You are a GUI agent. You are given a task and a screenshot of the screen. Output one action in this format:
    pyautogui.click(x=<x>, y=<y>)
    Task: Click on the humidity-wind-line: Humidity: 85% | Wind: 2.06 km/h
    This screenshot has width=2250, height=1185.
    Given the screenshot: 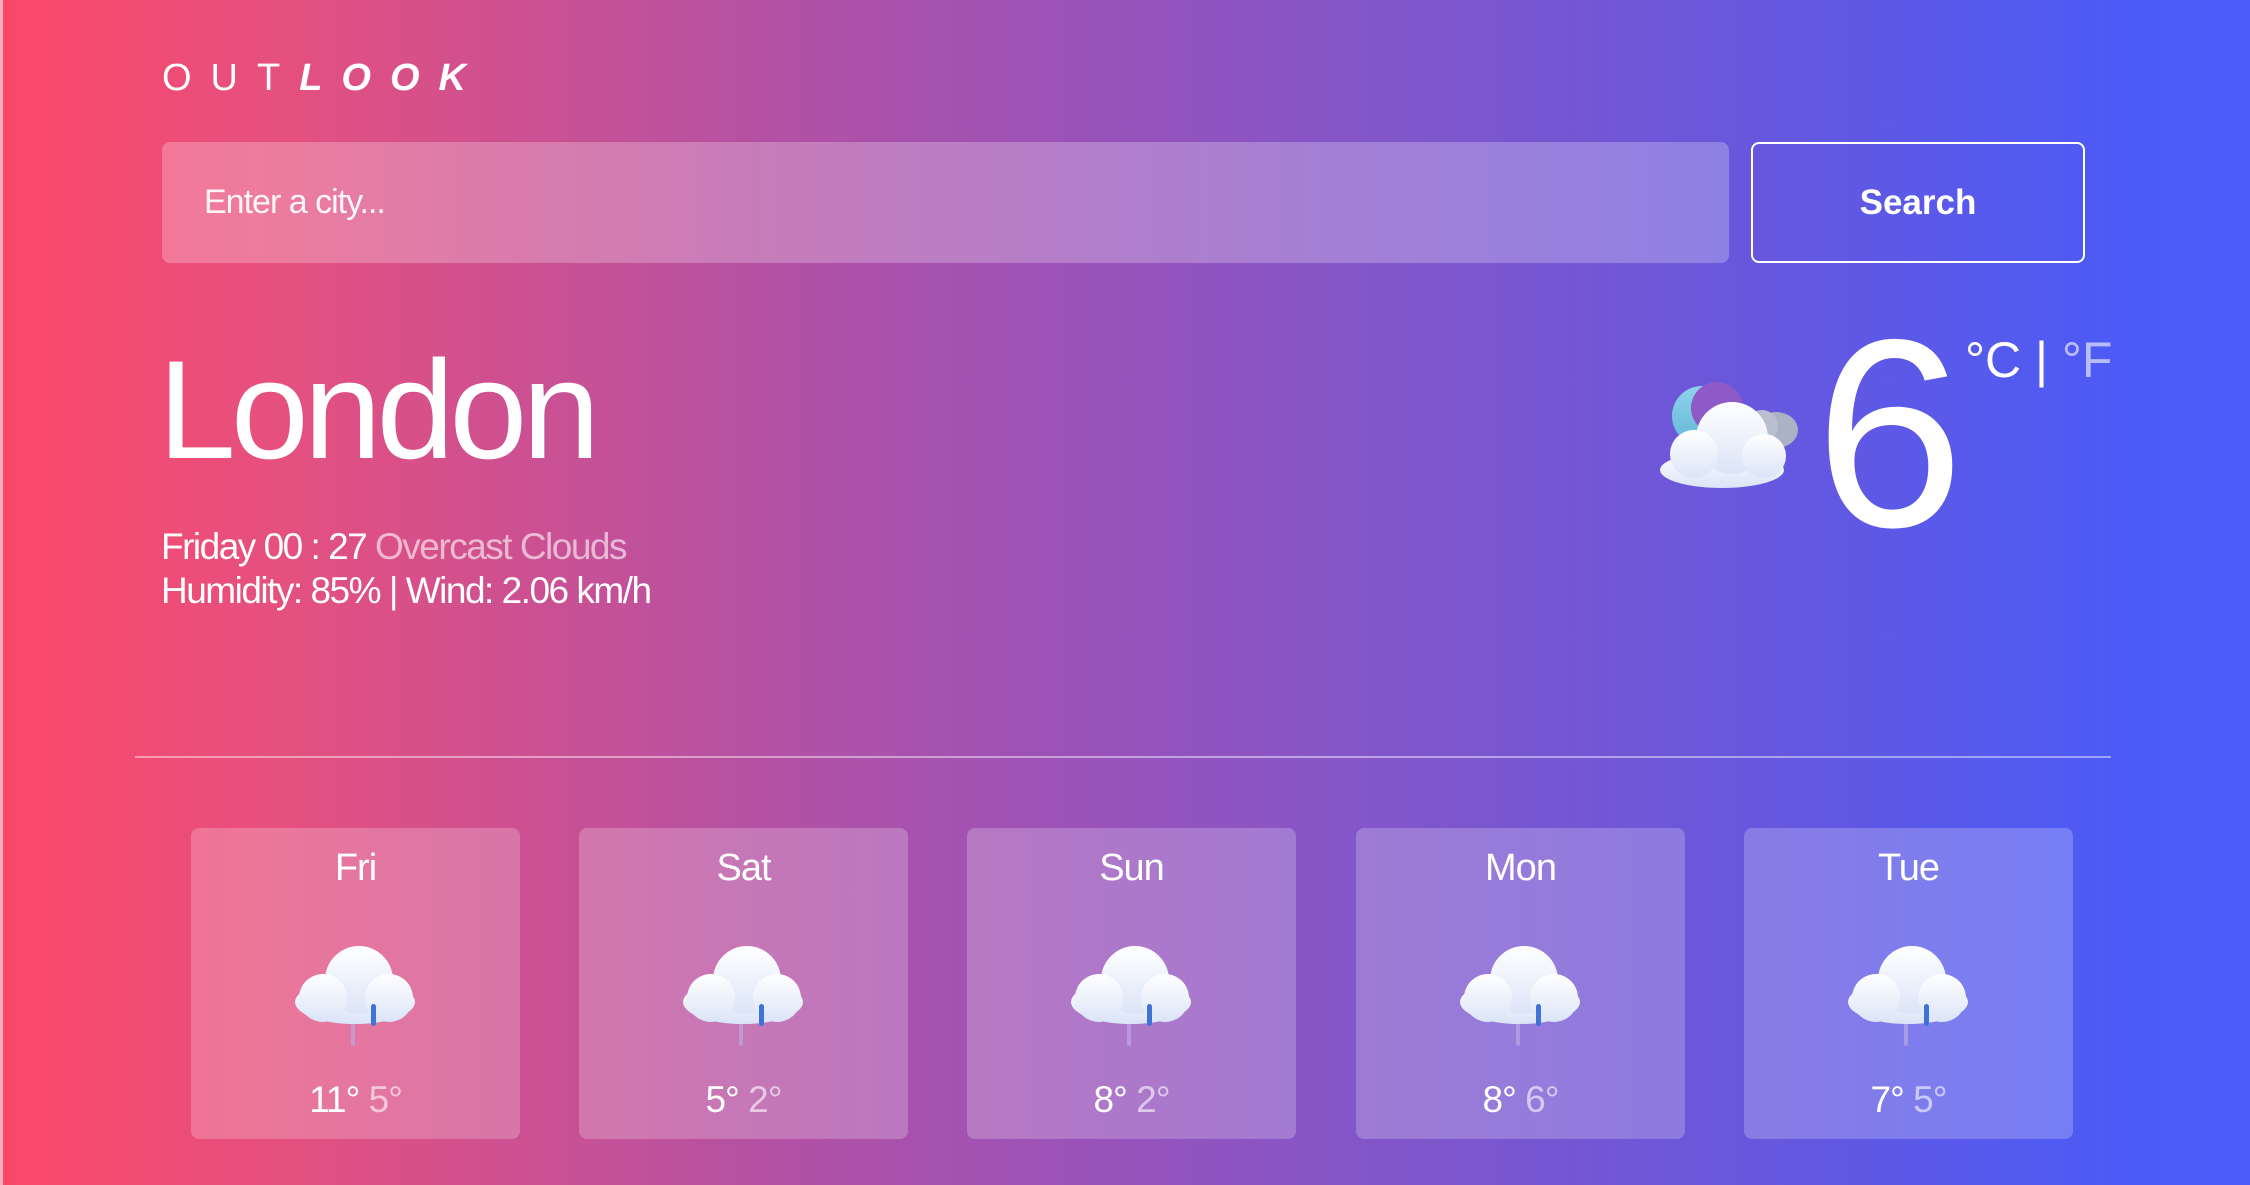 What is the action you would take?
    pyautogui.click(x=406, y=591)
    